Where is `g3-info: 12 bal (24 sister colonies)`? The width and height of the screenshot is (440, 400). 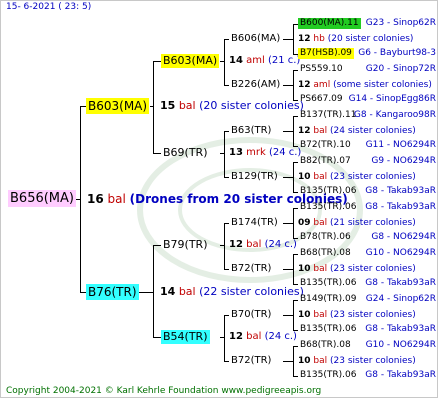
g3-info: 12 bal (24 sister colonies) is located at coordinates (357, 131).